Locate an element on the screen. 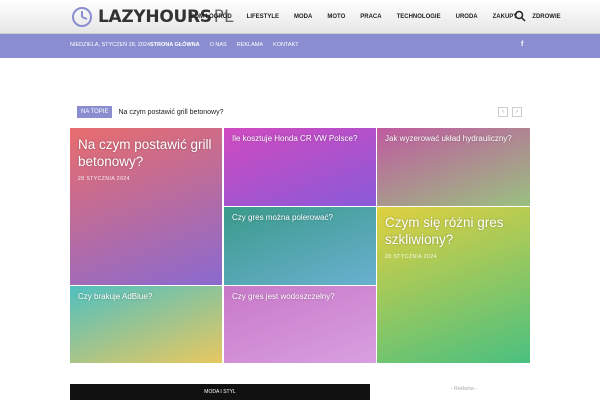 The width and height of the screenshot is (600, 400). tile-title: Czy gres jest wodoszczelny? is located at coordinates (302, 297).